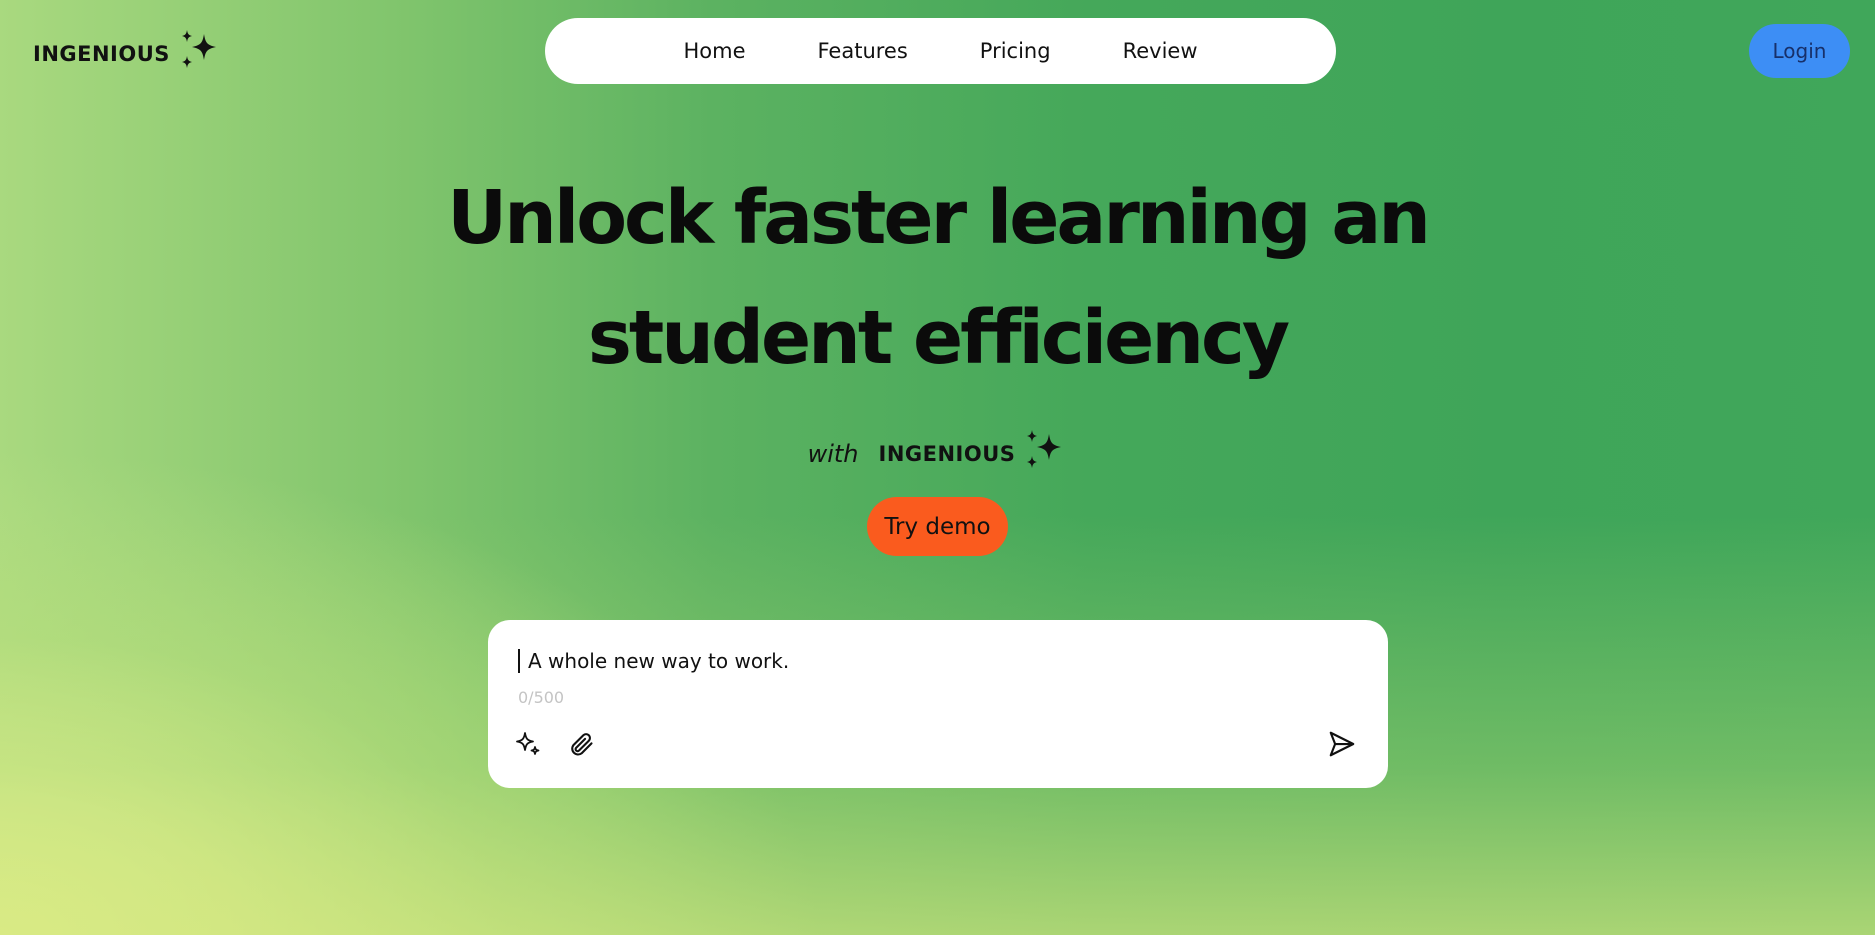  What do you see at coordinates (519, 661) in the screenshot?
I see `text-caret` at bounding box center [519, 661].